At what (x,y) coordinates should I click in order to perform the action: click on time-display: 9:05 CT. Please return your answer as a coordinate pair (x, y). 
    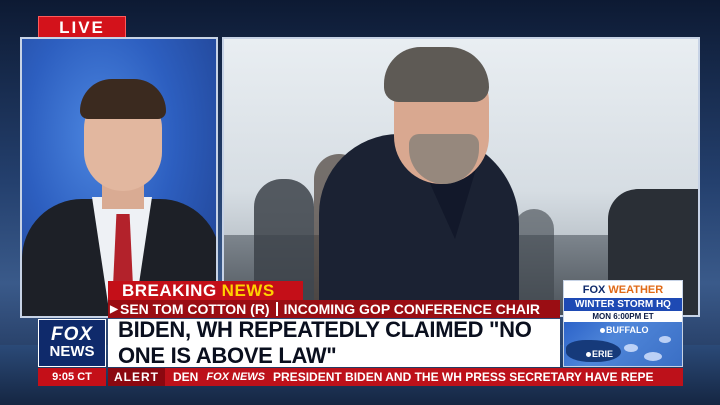
    Looking at the image, I should click on (72, 377).